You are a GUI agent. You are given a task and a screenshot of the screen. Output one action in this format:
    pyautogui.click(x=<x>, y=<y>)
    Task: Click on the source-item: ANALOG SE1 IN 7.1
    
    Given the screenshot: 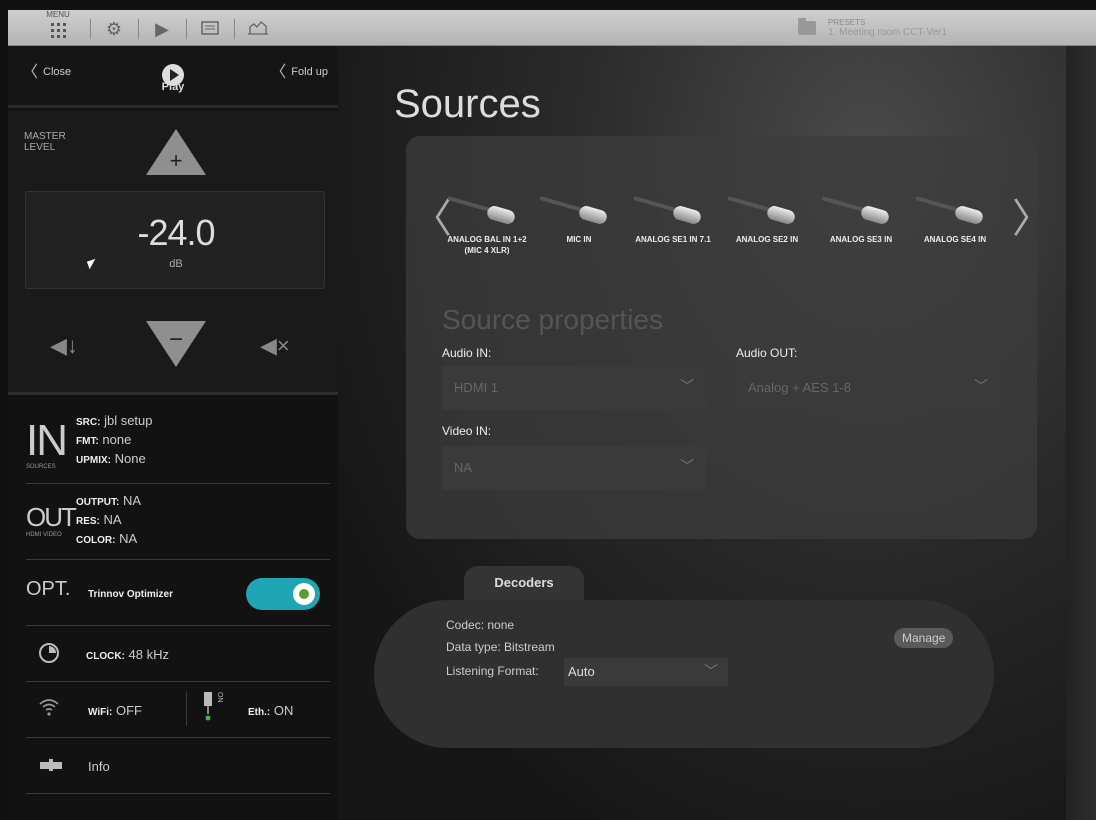 What is the action you would take?
    pyautogui.click(x=673, y=218)
    